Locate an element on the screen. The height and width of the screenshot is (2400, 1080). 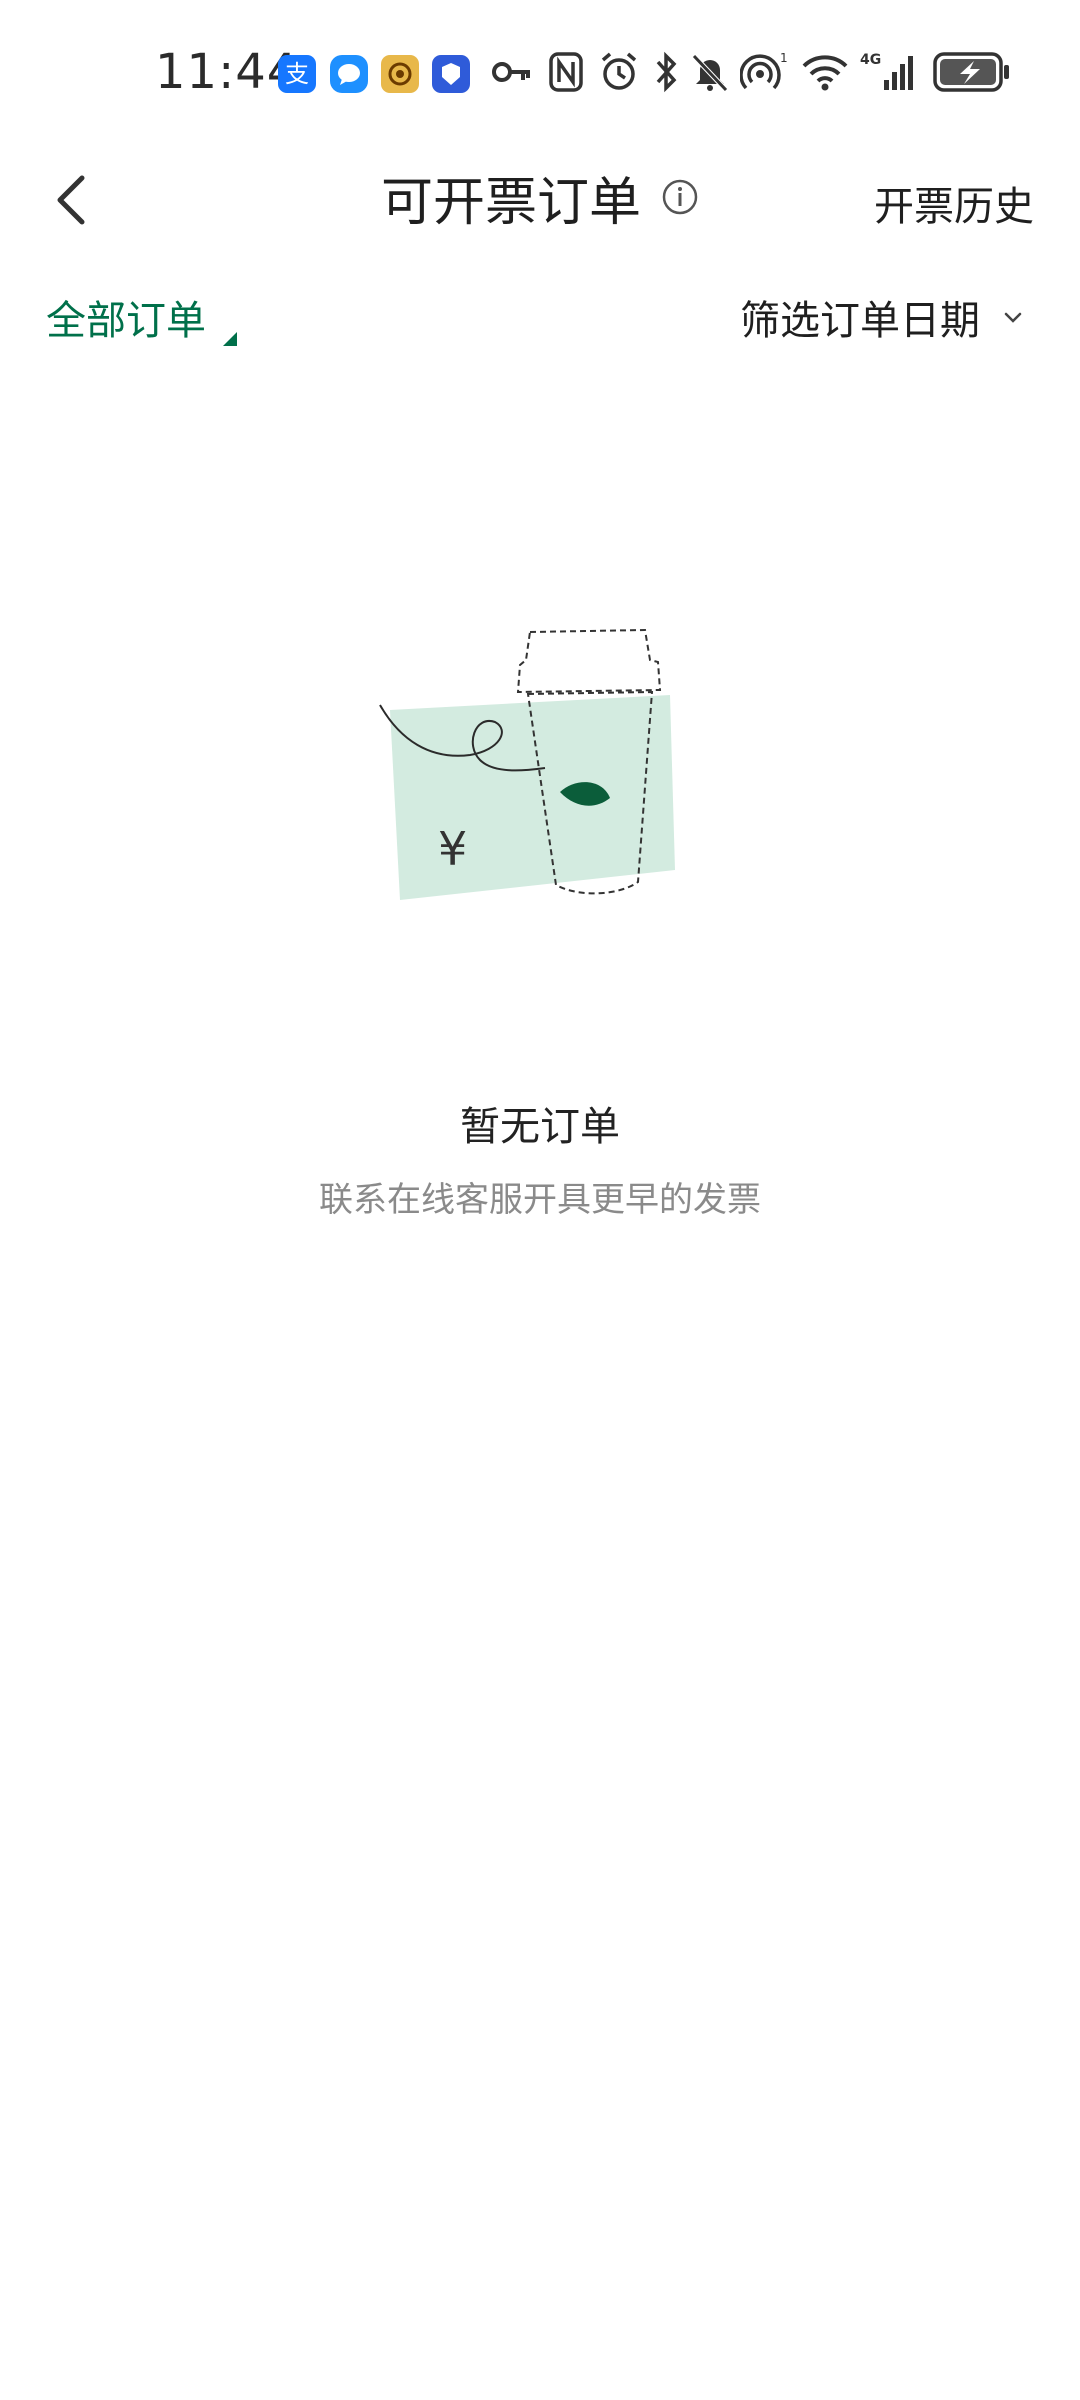
svg-text: 1 is located at coordinates (784, 58).